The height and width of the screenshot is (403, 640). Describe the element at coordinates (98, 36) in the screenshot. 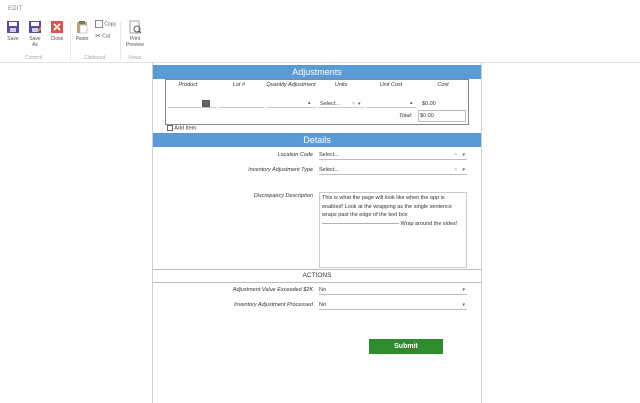

I see `cut-icon: ✂` at that location.